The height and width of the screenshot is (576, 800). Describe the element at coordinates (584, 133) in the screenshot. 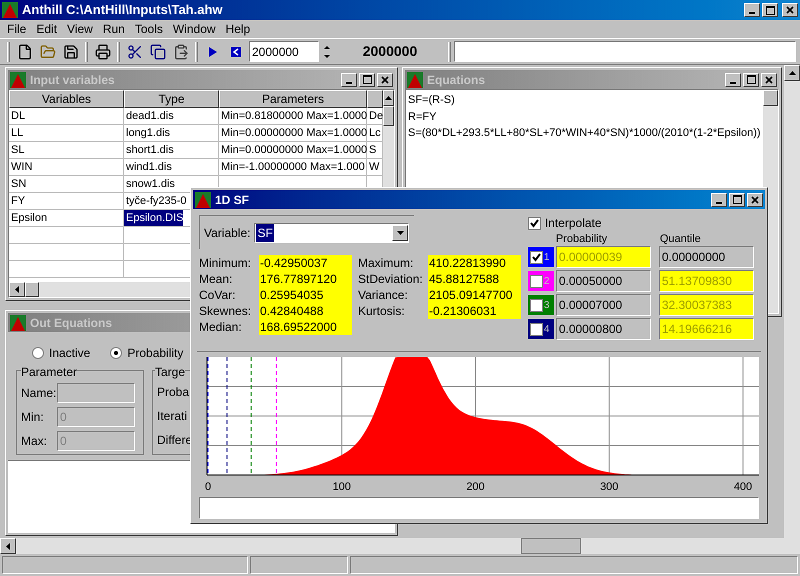

I see `equation-line: S=(80*DL+293.5*LL+80*SL+70*WIN+40*SN)*1000/(2010*(1-2*Epsilon))` at that location.